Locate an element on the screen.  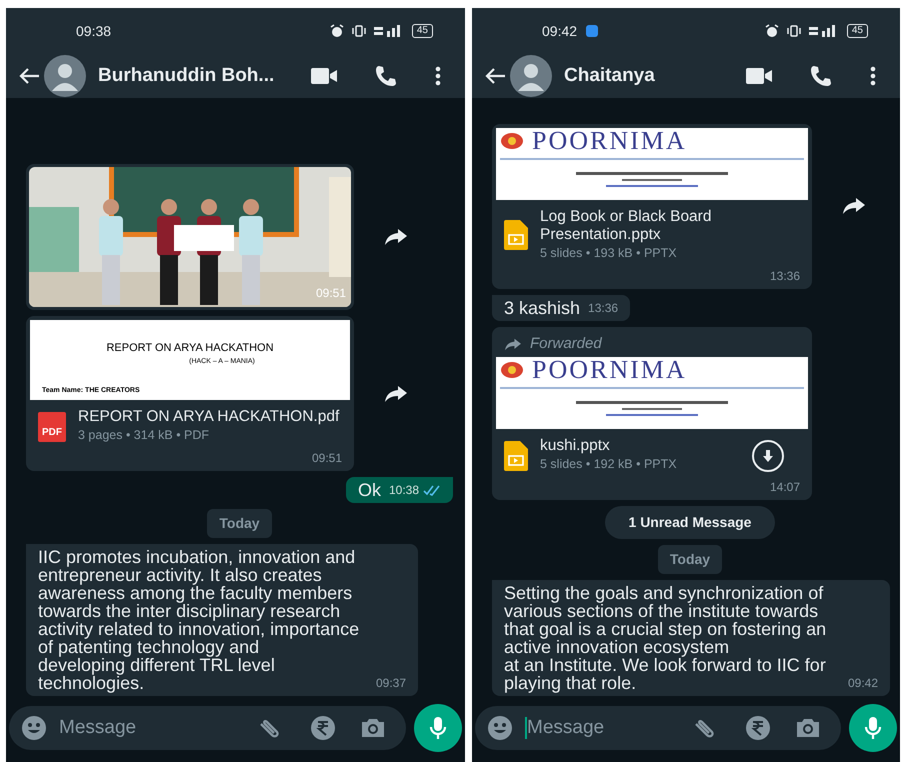
unread-banner: 1 Unread Message is located at coordinates (690, 522).